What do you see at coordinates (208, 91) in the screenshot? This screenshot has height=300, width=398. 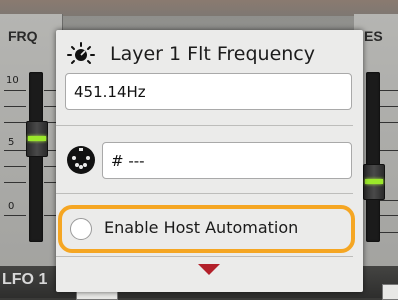 I see `value-input: 451.14Hz` at bounding box center [208, 91].